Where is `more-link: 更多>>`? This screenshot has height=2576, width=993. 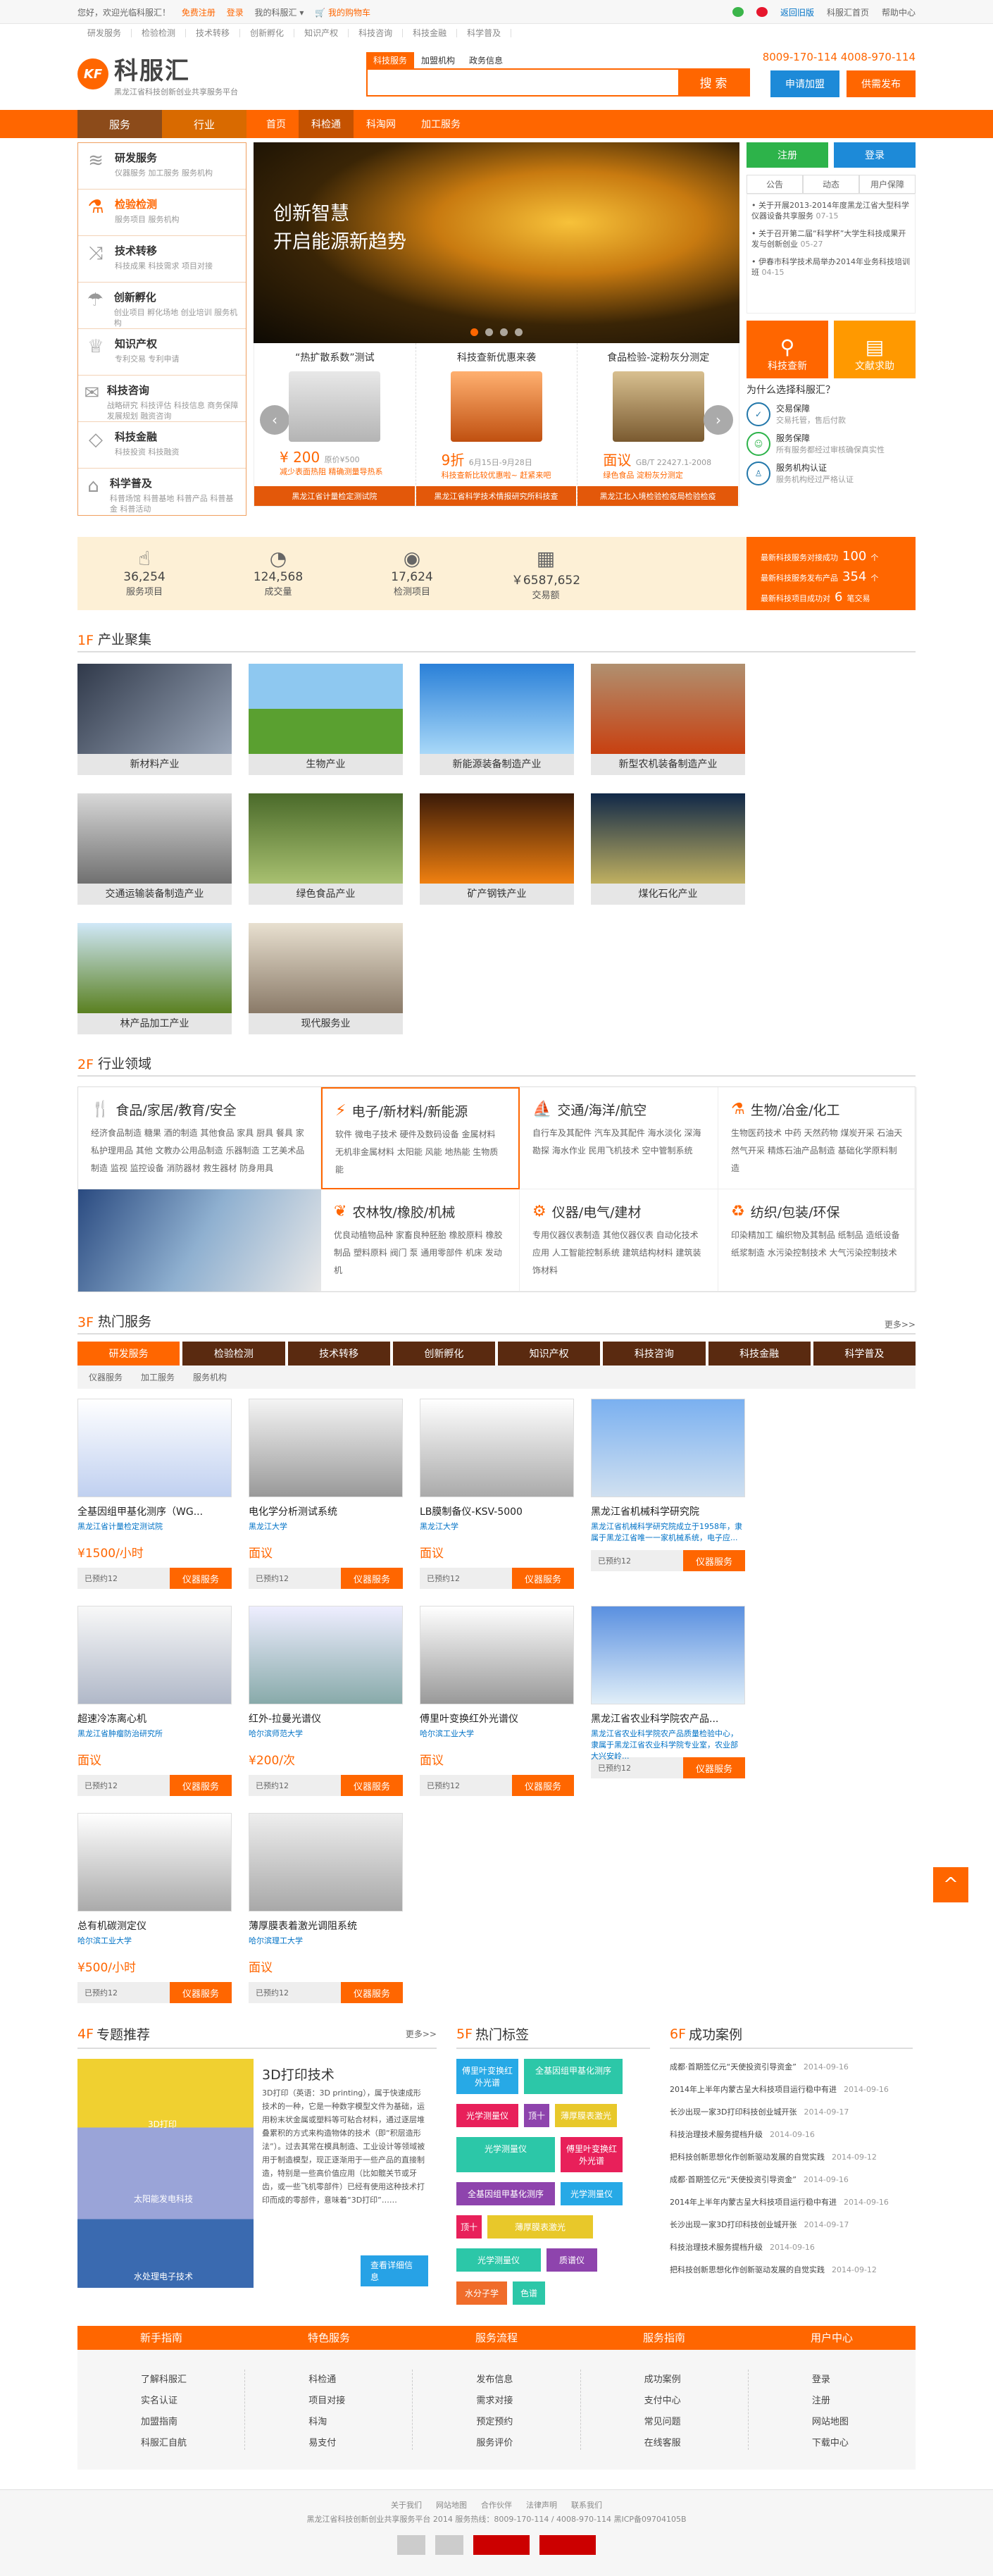
more-link: 更多>> is located at coordinates (900, 1324).